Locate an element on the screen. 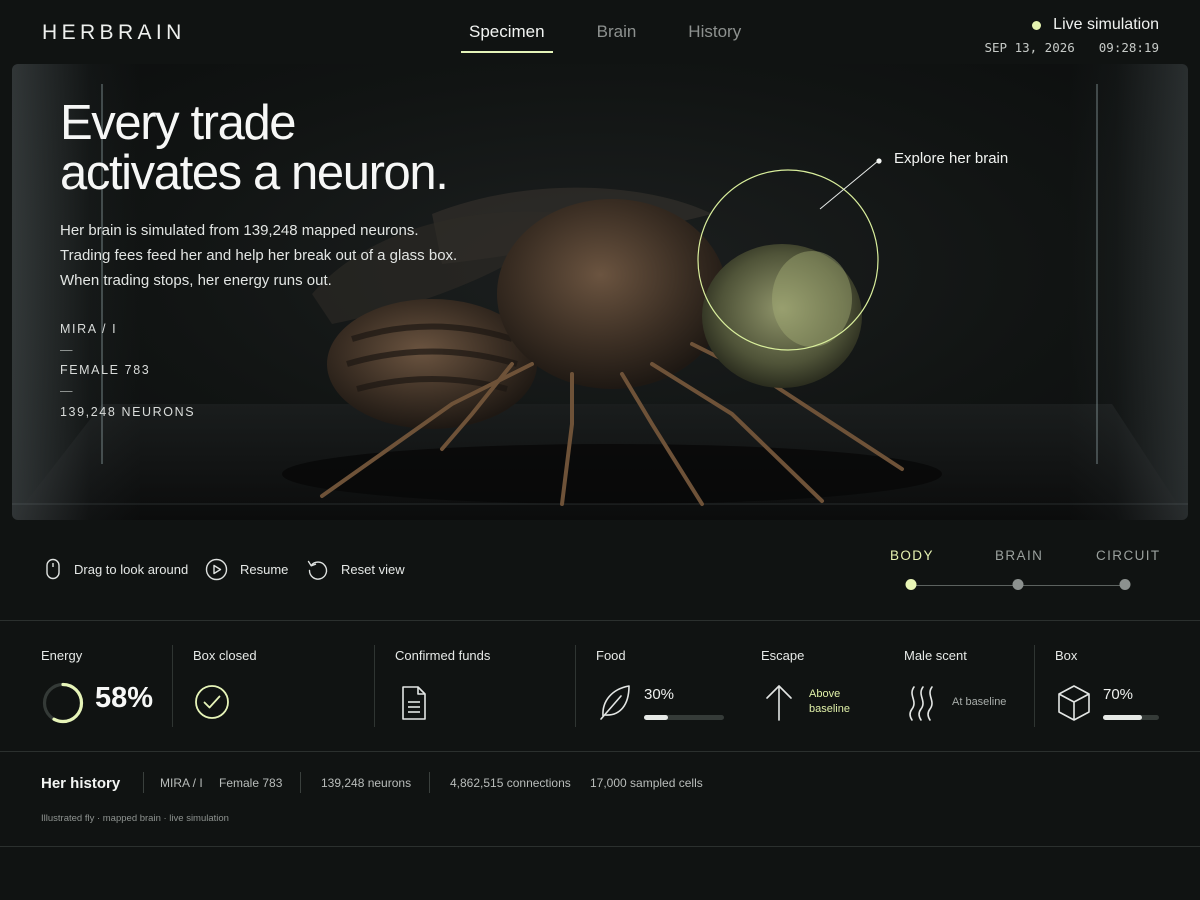 The width and height of the screenshot is (1200, 900). live-dot-icon is located at coordinates (1037, 25).